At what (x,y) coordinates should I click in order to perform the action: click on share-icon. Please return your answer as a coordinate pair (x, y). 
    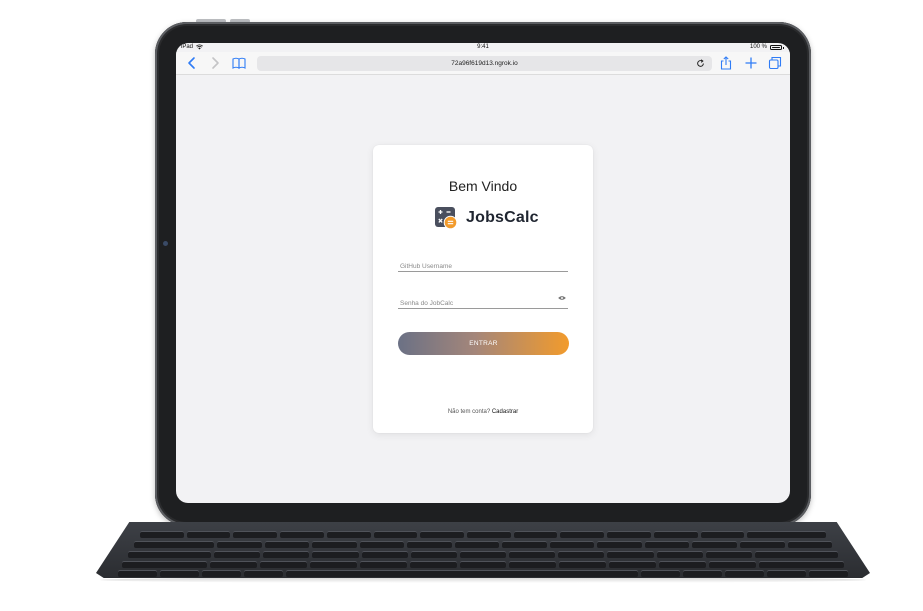
    Looking at the image, I should click on (726, 63).